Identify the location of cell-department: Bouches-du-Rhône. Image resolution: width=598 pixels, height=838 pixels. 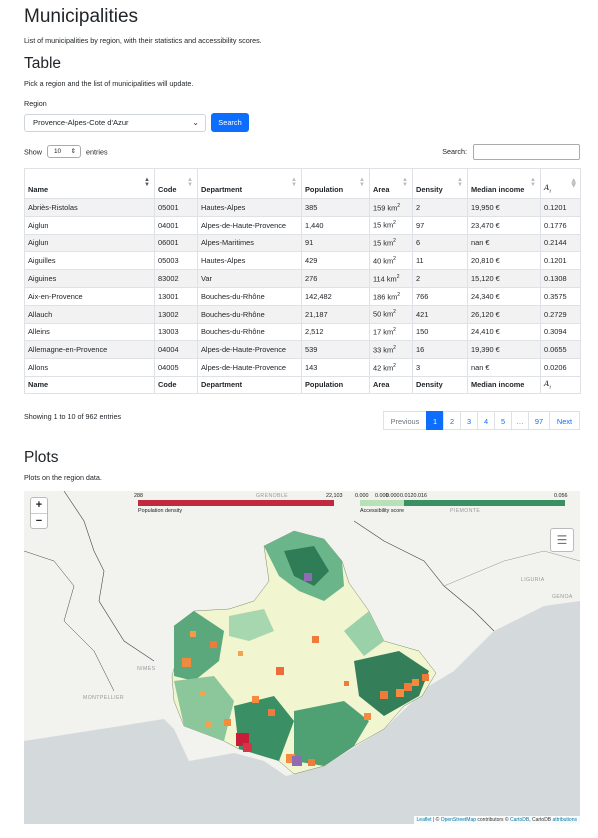
(249, 296).